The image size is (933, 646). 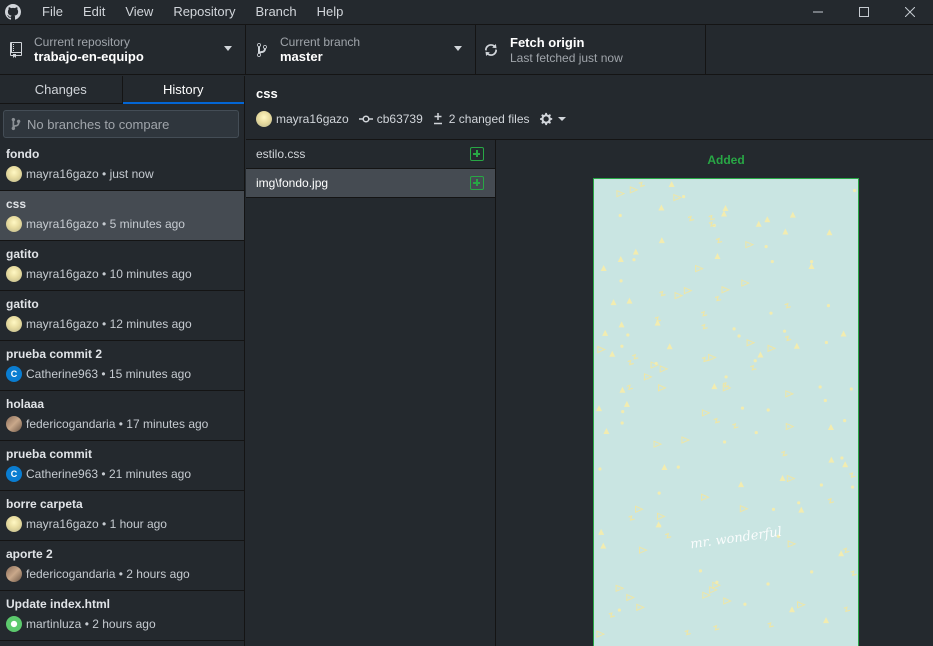 I want to click on fetch-origin-button: Fetch origin Last fetched just now, so click(x=591, y=50).